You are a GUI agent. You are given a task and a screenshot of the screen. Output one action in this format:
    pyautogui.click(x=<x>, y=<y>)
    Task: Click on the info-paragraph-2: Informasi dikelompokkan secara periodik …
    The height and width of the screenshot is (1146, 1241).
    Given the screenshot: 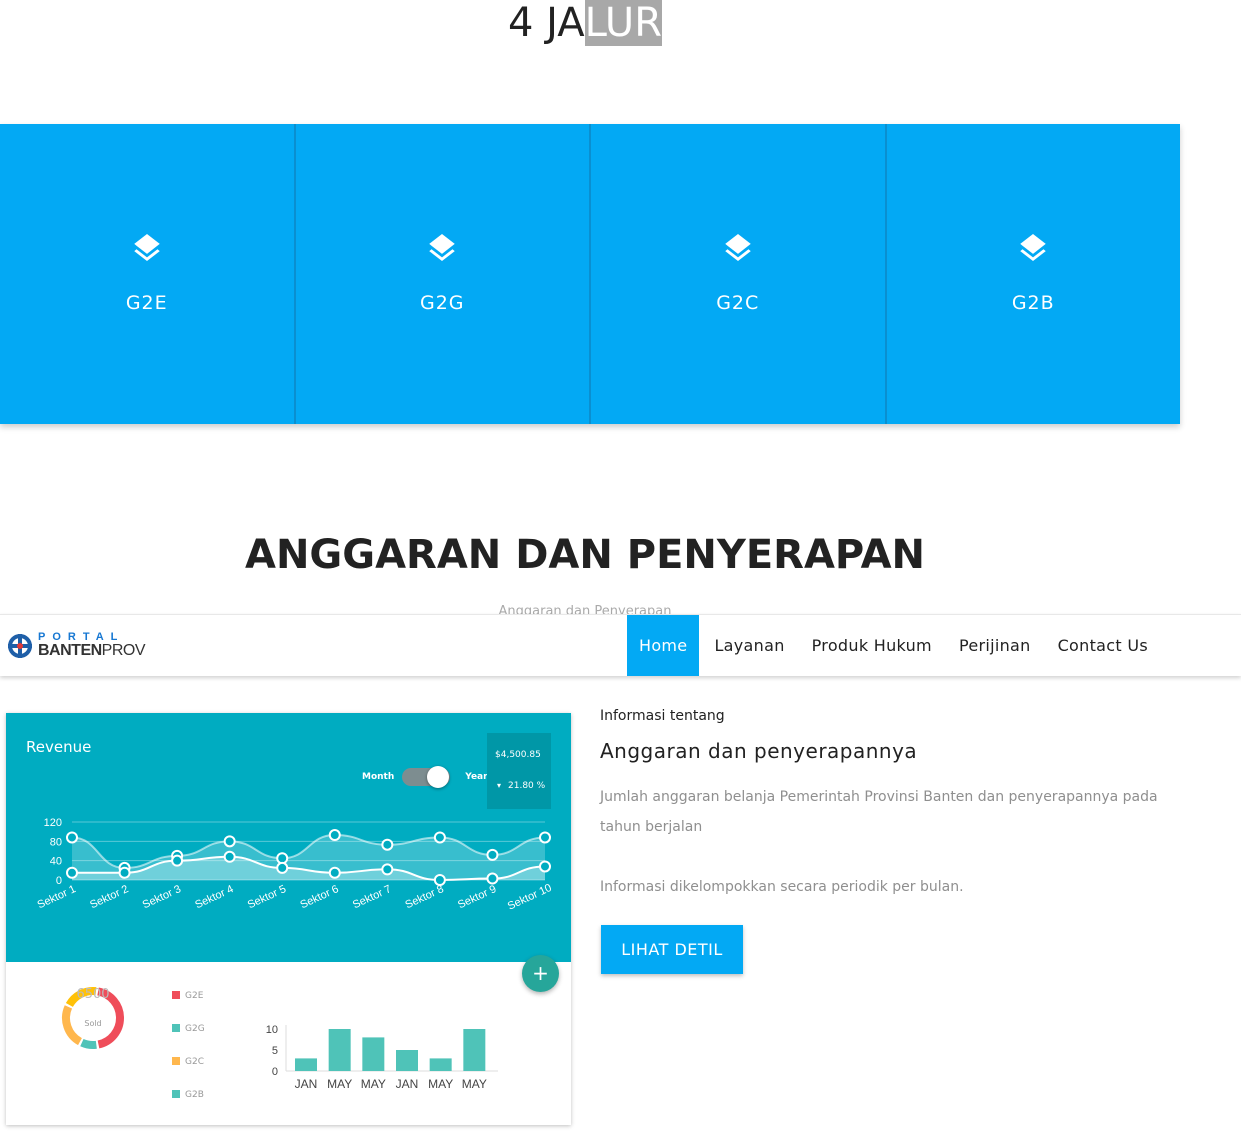 What is the action you would take?
    pyautogui.click(x=782, y=887)
    